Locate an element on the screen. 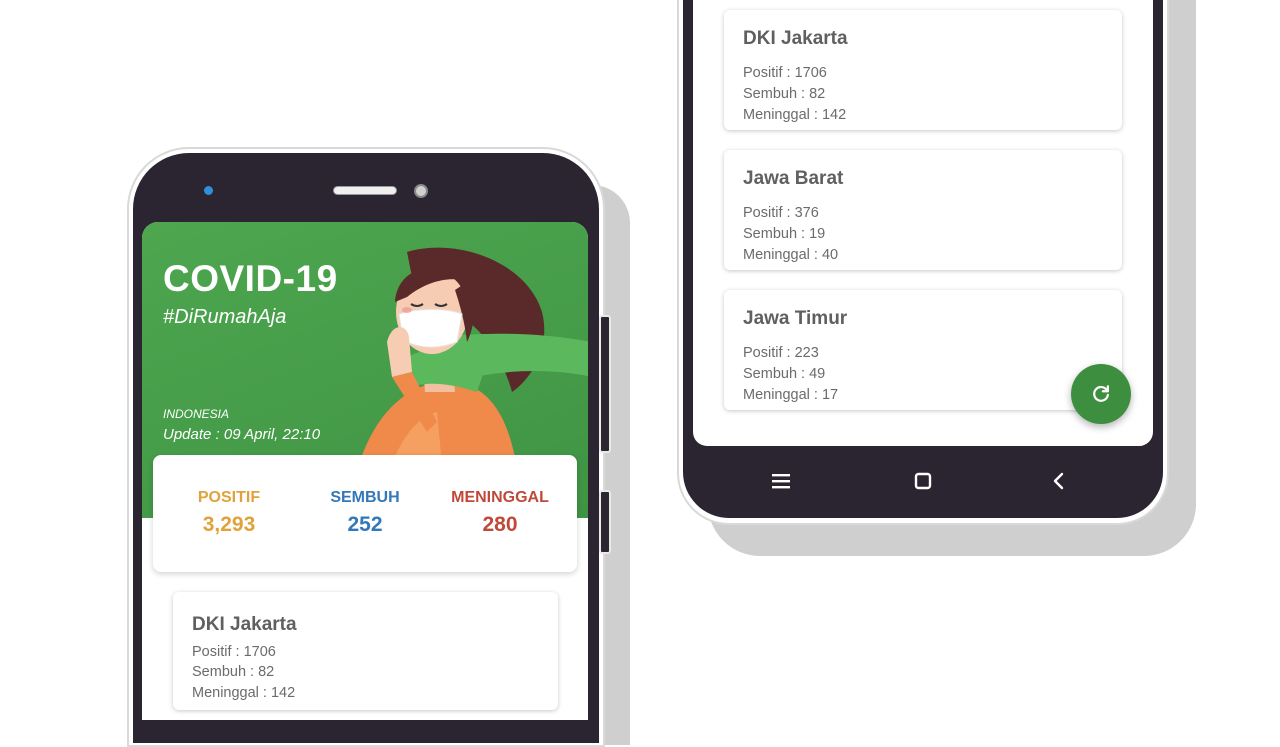 This screenshot has height=747, width=1280. province-name: Jawa Timur is located at coordinates (795, 318).